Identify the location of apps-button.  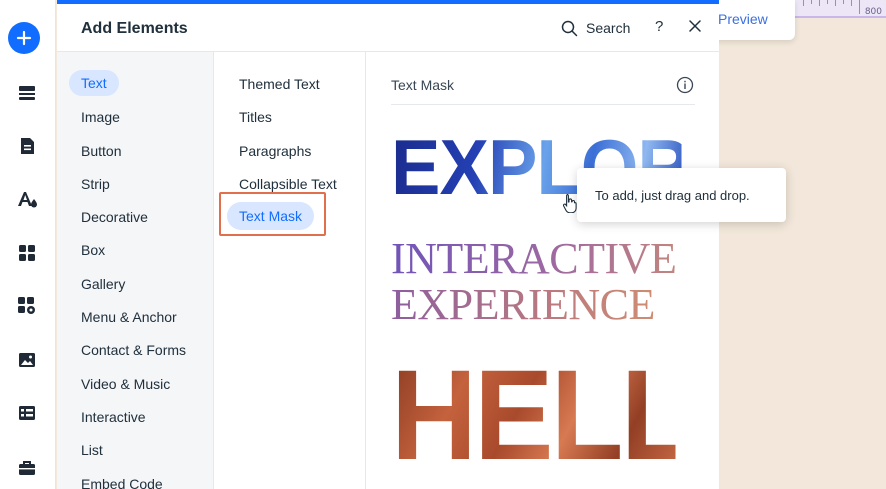
(27, 253).